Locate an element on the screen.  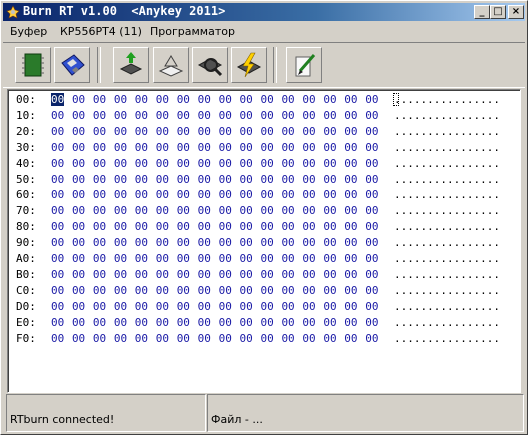
open-chip-button is located at coordinates (33, 65).